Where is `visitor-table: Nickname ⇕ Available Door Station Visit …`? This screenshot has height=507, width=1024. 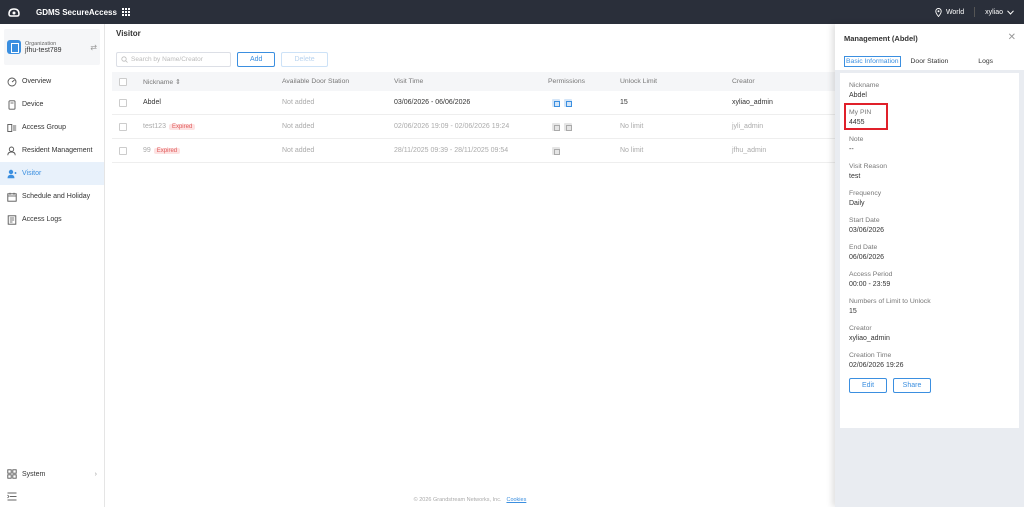 visitor-table: Nickname ⇕ Available Door Station Visit … is located at coordinates (473, 117).